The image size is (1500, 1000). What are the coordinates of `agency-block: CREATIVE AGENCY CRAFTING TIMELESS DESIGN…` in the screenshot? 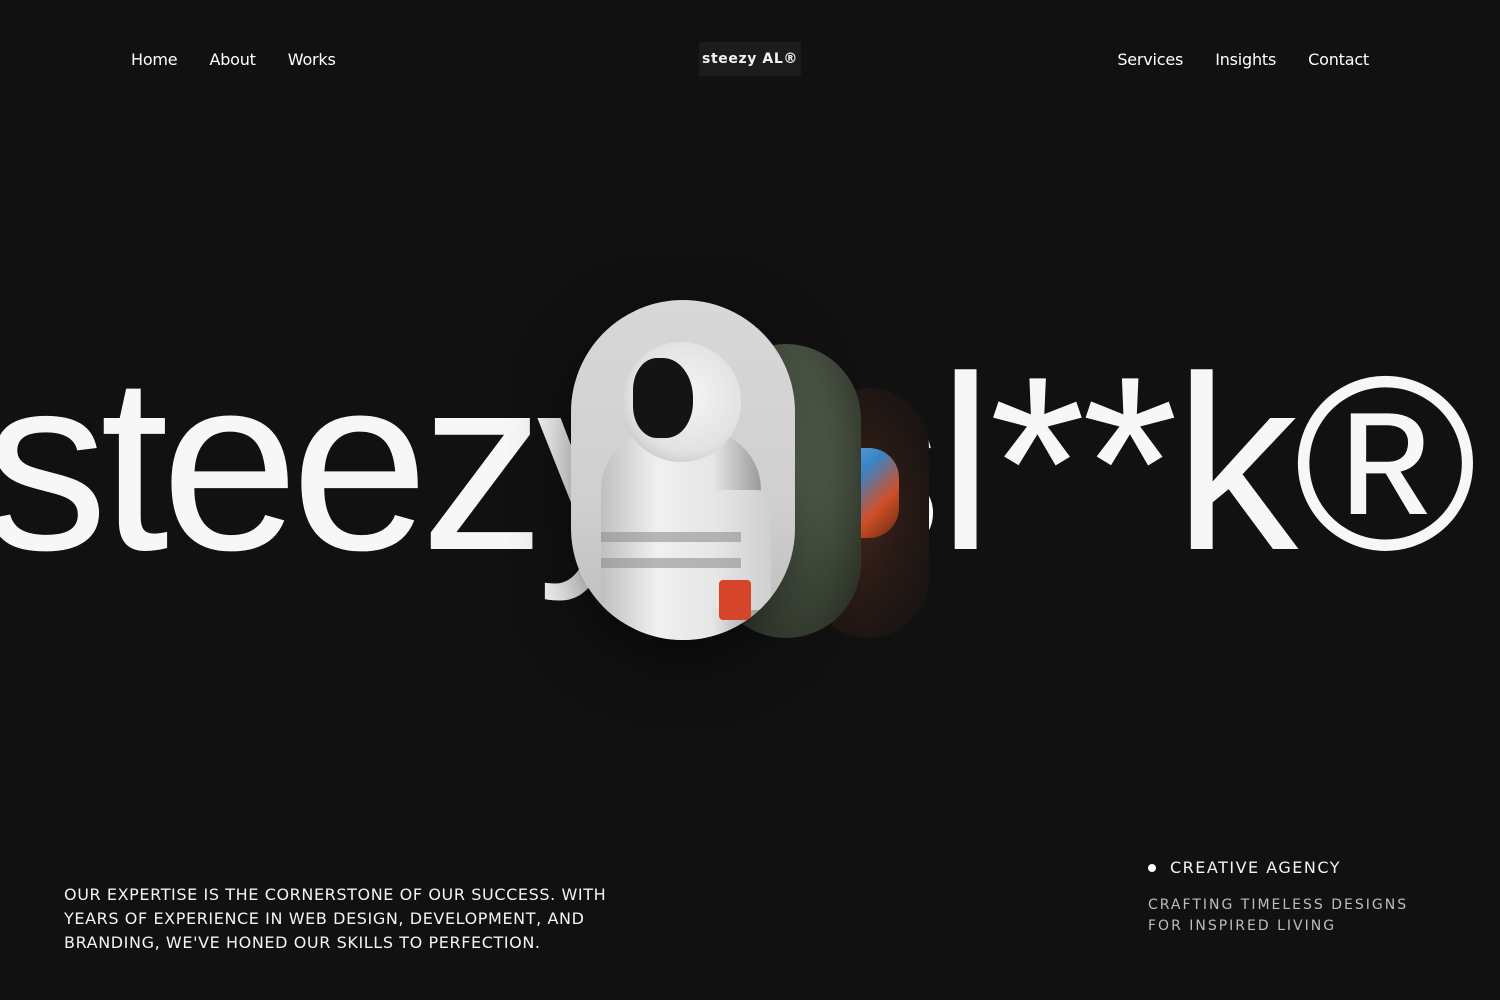 It's located at (1298, 897).